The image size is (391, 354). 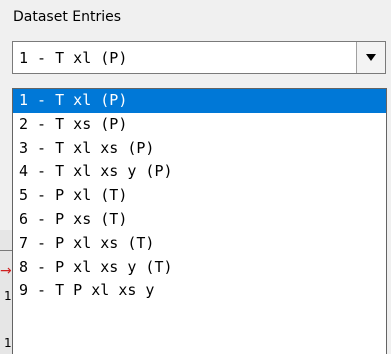 What do you see at coordinates (199, 149) in the screenshot?
I see `list-item: 3 - T xl xs (P)` at bounding box center [199, 149].